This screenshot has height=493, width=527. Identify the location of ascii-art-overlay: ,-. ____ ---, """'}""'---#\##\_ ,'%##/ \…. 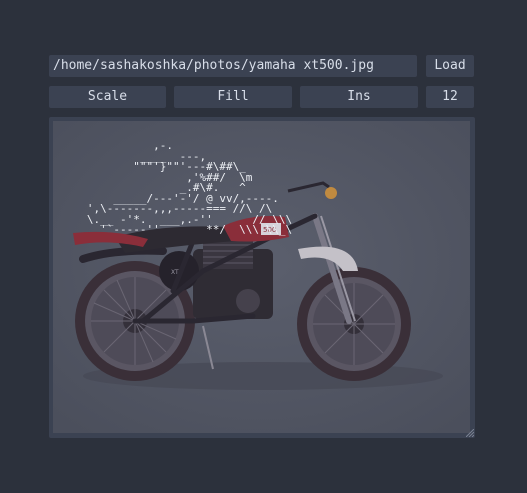
(189, 187).